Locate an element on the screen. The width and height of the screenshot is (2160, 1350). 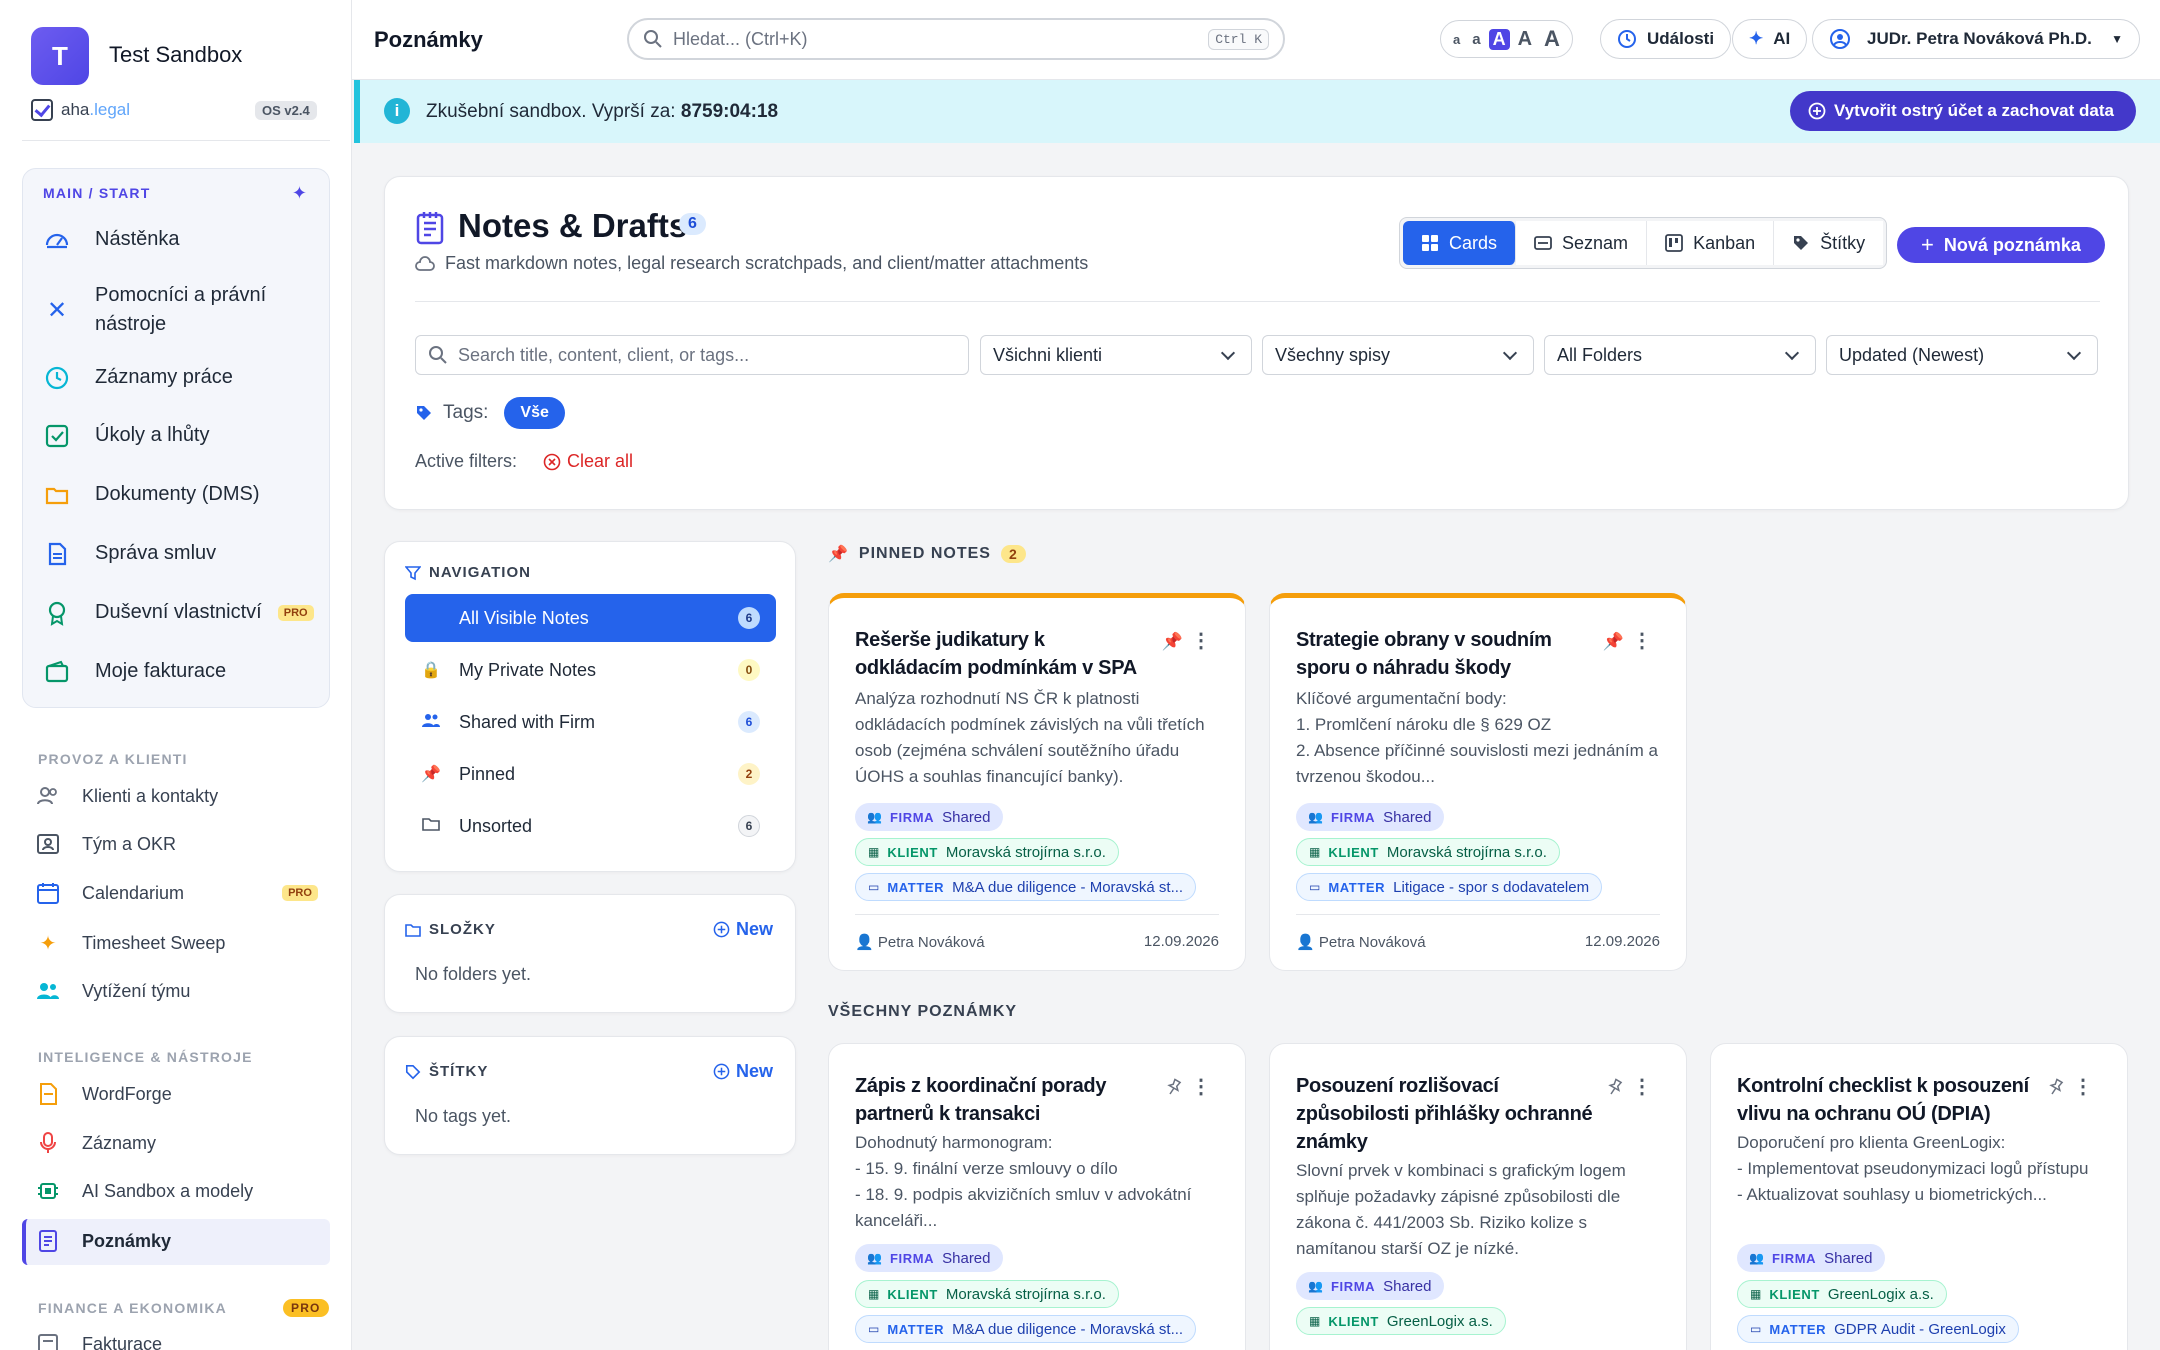
sidebar-item-nastenka: Nástěnka is located at coordinates (111, 239).